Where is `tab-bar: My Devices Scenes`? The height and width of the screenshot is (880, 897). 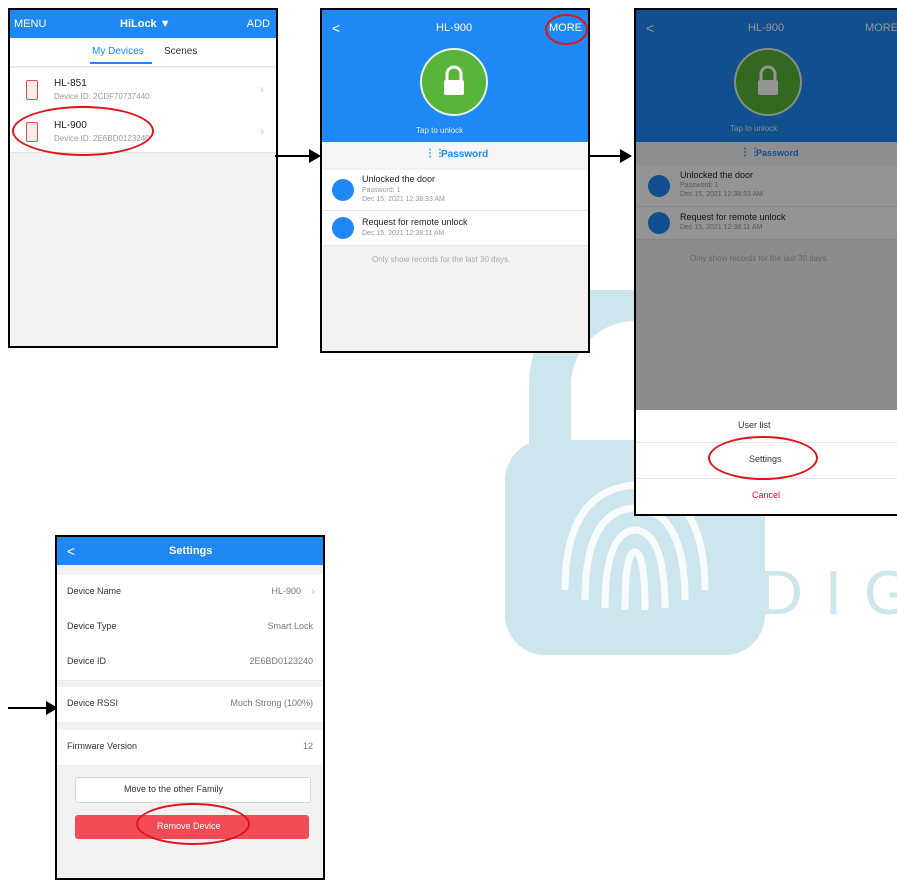 tab-bar: My Devices Scenes is located at coordinates (143, 52).